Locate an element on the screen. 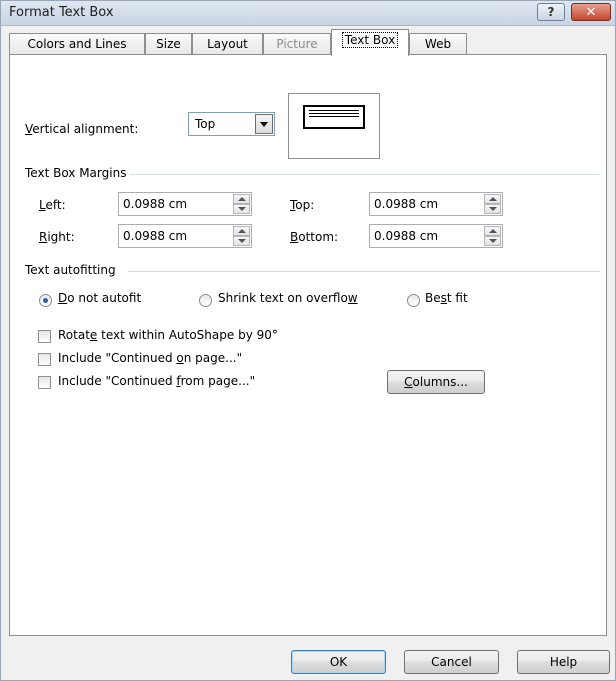  ok-button: OK is located at coordinates (338, 662).